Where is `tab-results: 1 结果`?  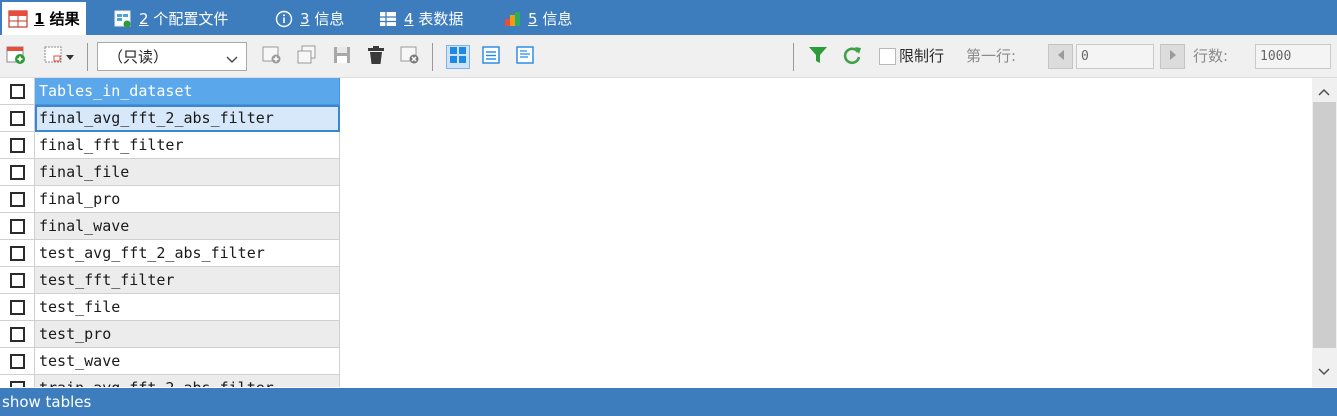 tab-results: 1 结果 is located at coordinates (44, 18).